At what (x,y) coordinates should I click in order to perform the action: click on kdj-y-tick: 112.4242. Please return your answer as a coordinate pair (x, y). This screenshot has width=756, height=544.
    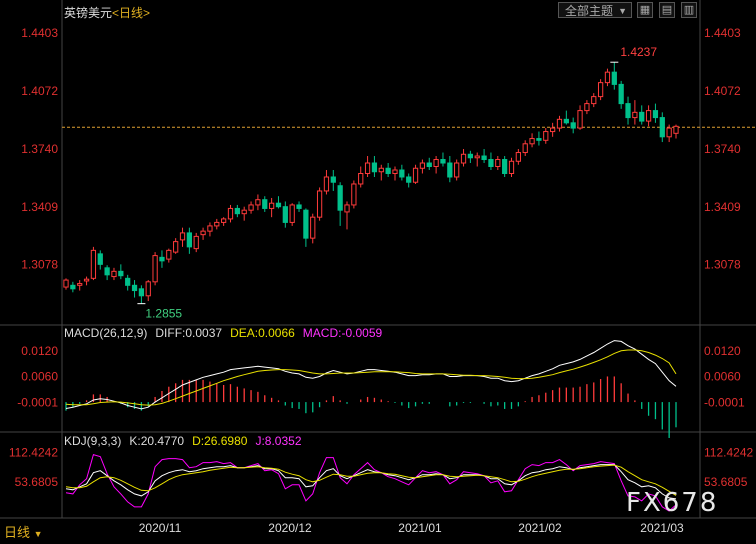
    Looking at the image, I should click on (728, 452).